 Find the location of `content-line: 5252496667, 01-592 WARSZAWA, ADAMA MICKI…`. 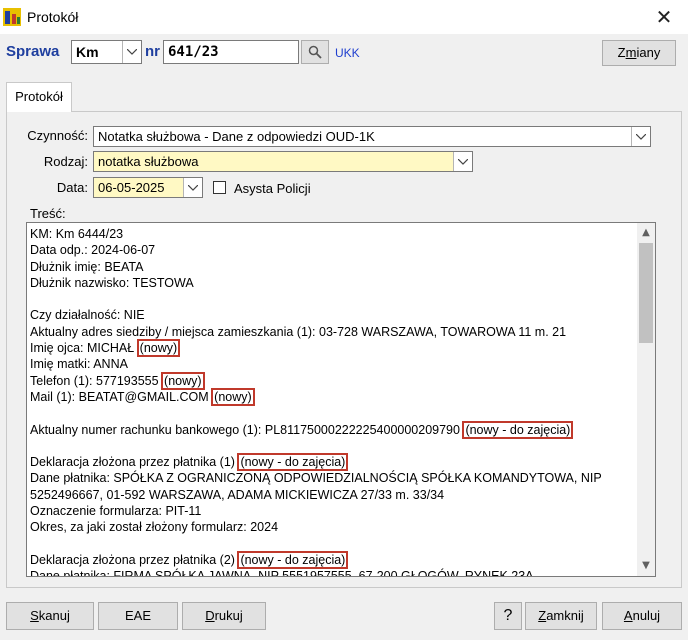

content-line: 5252496667, 01-592 WARSZAWA, ADAMA MICKI… is located at coordinates (332, 495).